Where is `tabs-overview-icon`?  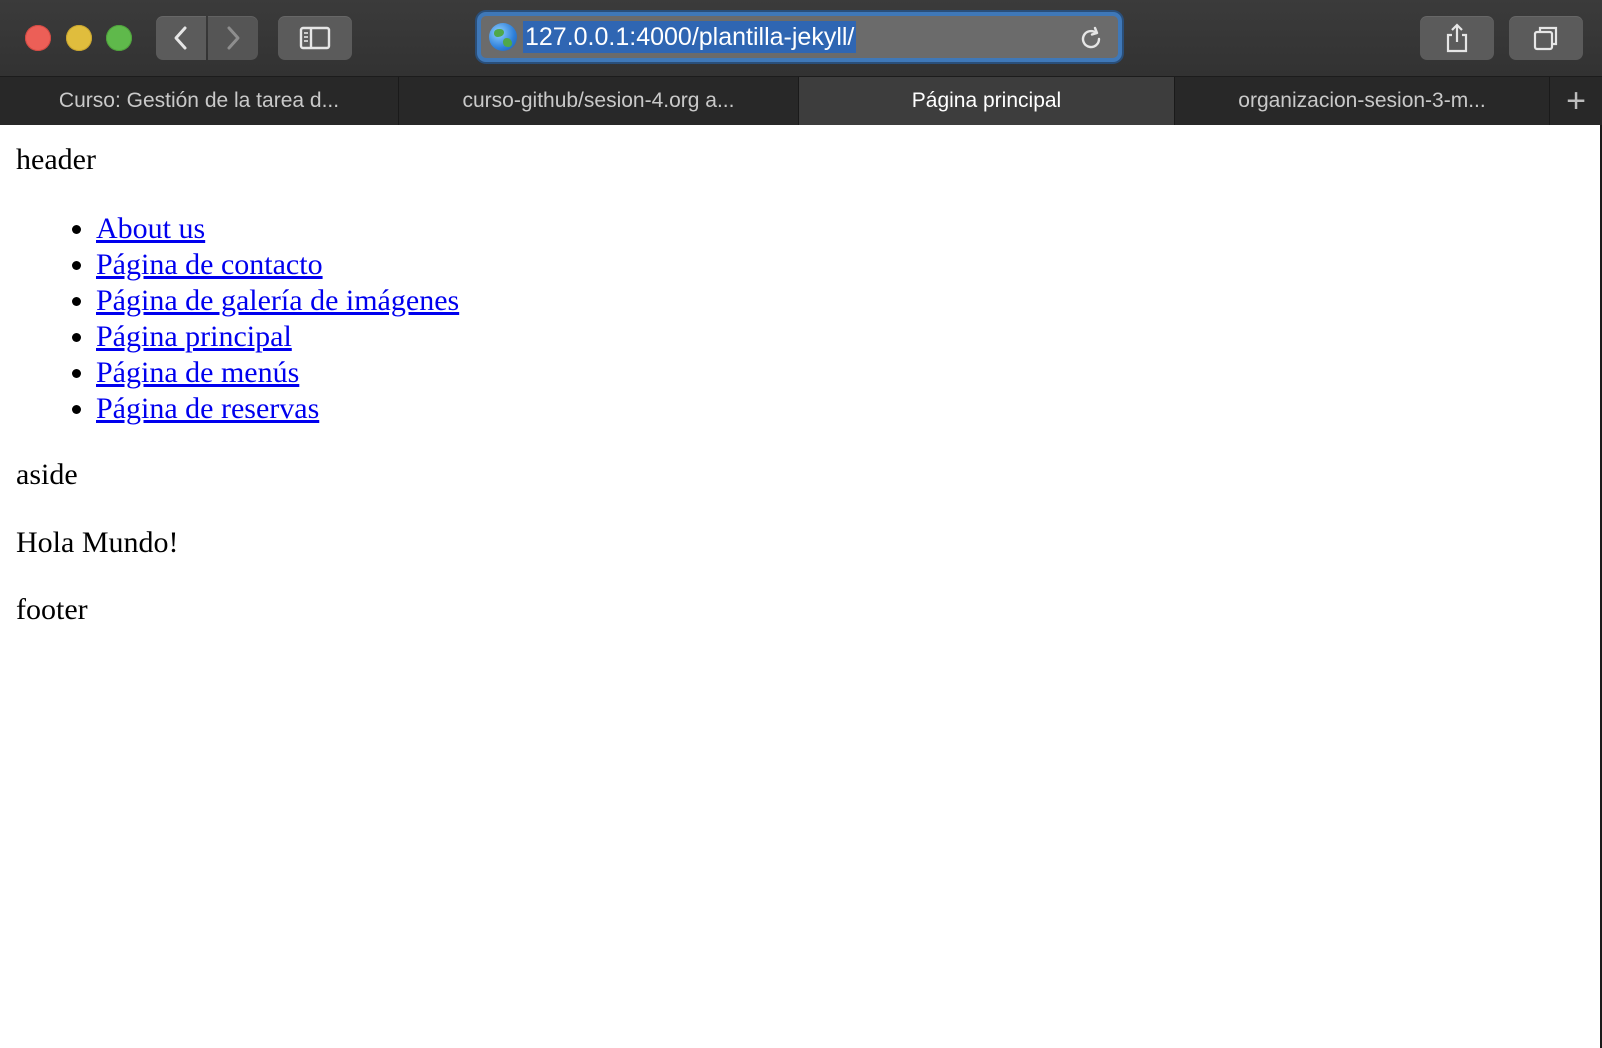 tabs-overview-icon is located at coordinates (1545, 38).